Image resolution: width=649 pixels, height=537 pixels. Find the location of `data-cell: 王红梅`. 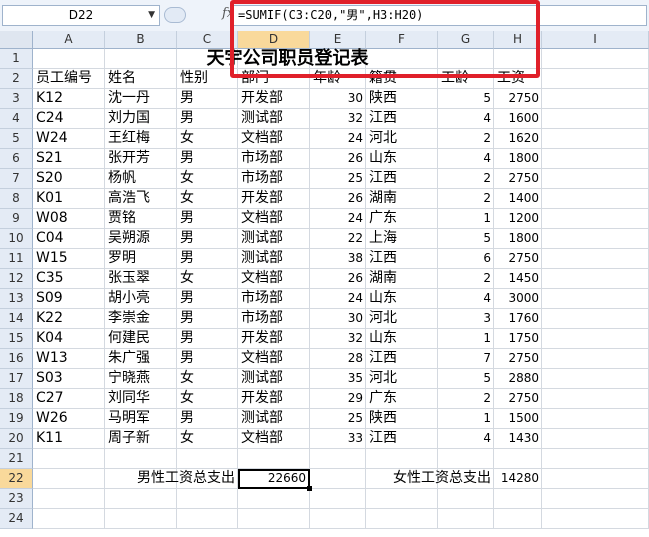

data-cell: 王红梅 is located at coordinates (141, 139).